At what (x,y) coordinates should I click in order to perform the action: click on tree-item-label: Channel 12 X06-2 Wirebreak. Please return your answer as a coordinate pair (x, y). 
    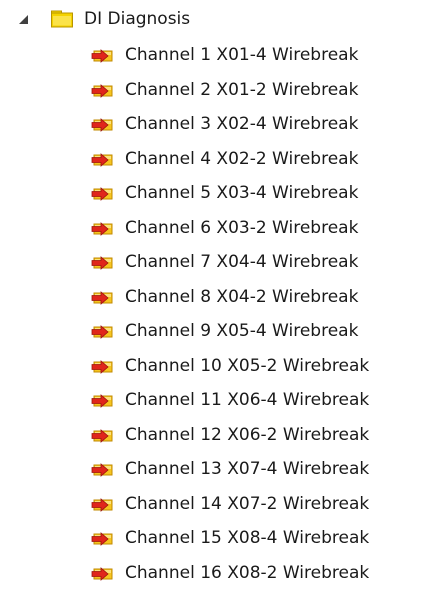
    Looking at the image, I should click on (247, 434).